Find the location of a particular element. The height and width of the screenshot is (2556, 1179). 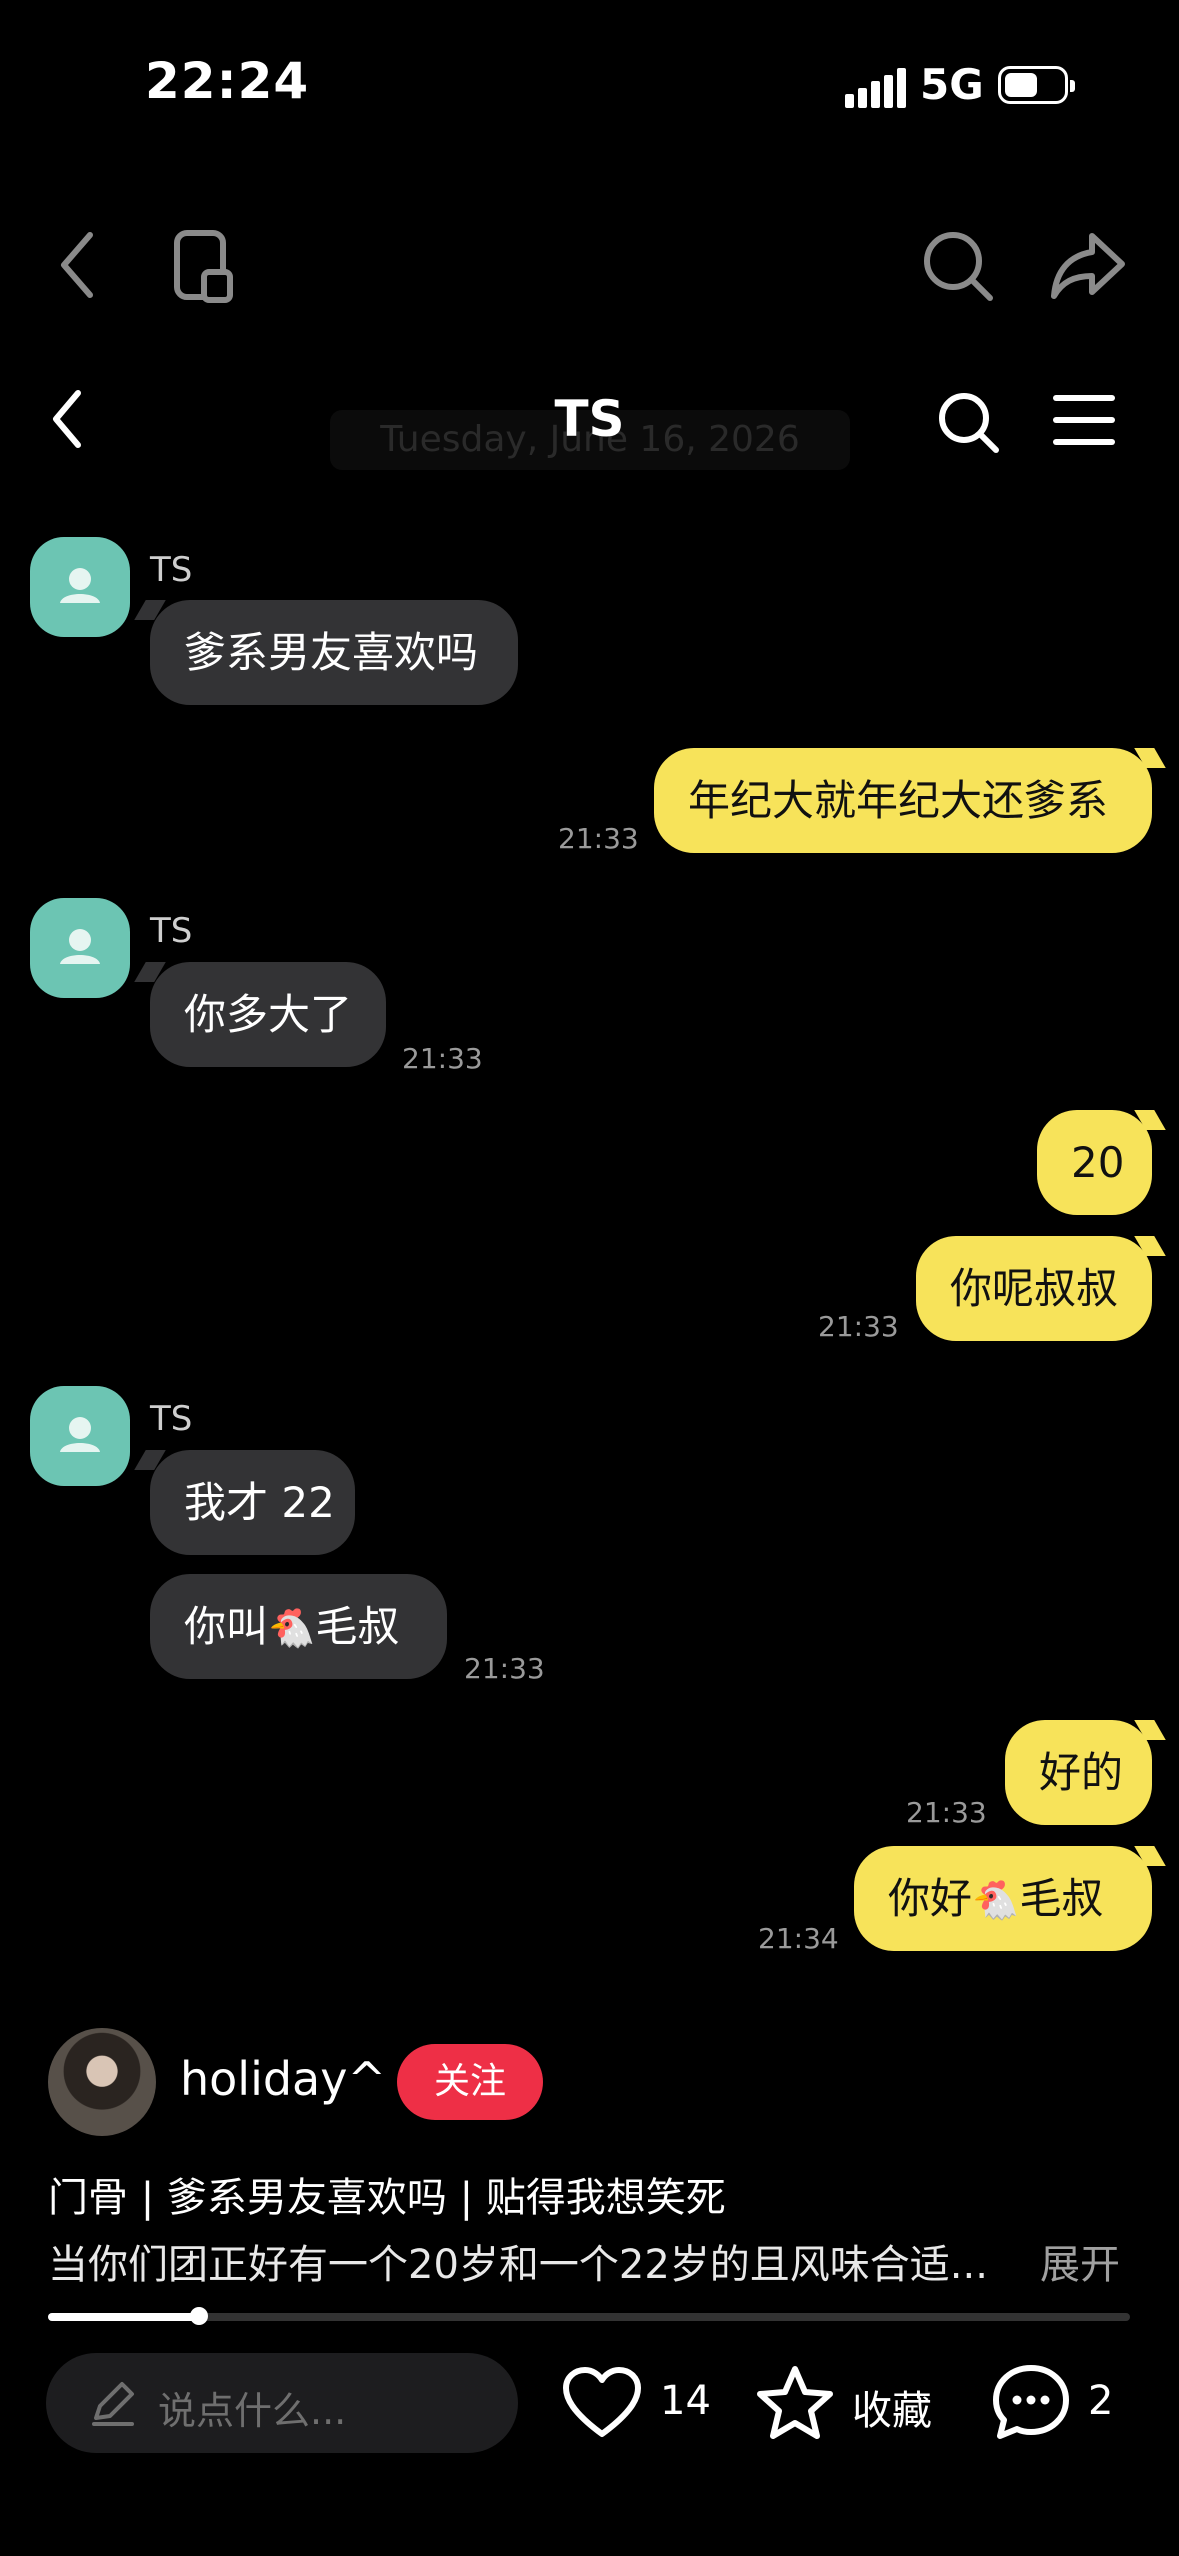

message-bubble-outgoing: 20 is located at coordinates (1094, 1162).